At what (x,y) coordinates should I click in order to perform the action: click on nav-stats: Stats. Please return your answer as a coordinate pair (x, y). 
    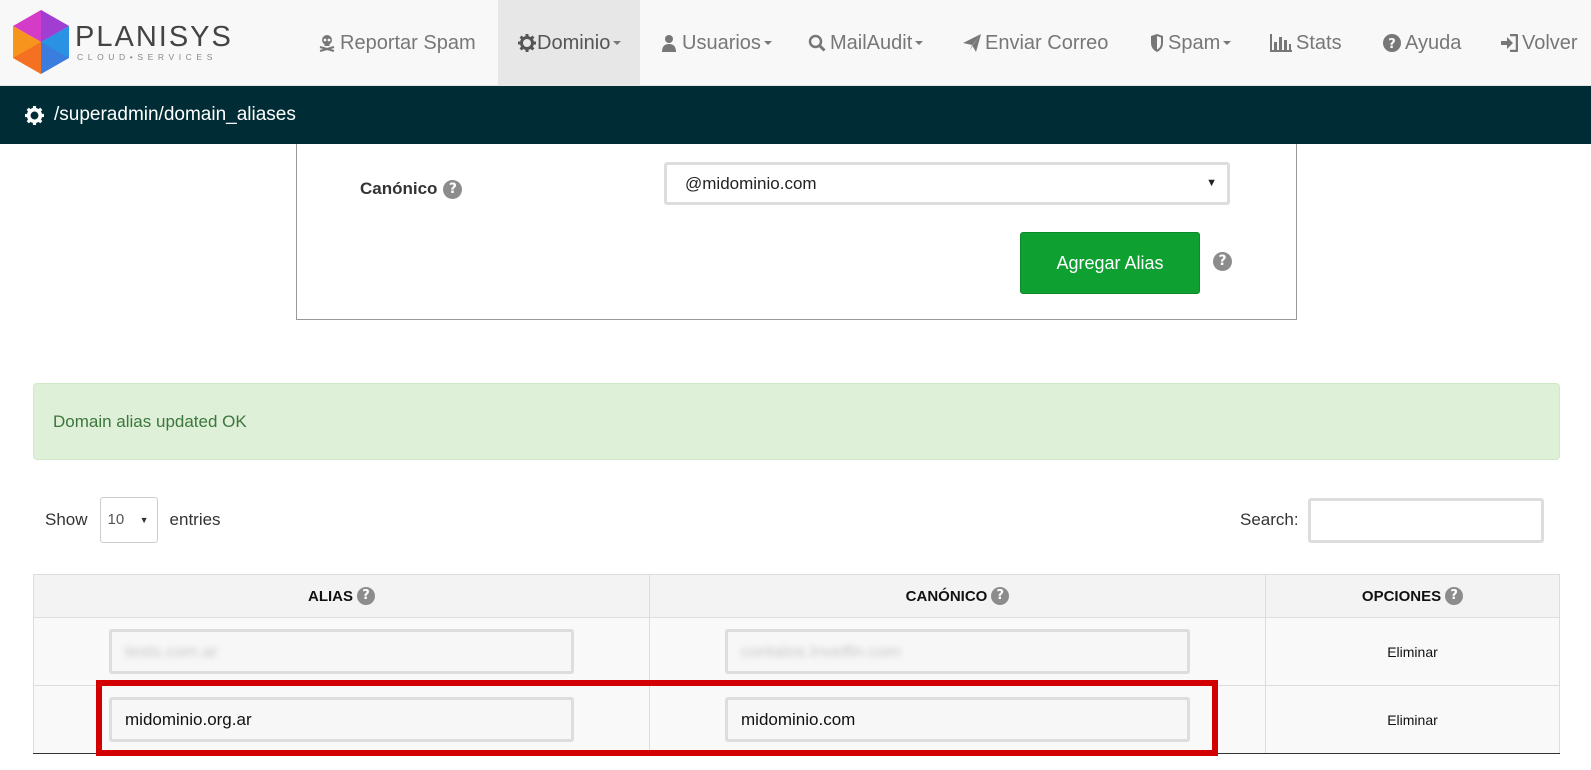
    Looking at the image, I should click on (1306, 43).